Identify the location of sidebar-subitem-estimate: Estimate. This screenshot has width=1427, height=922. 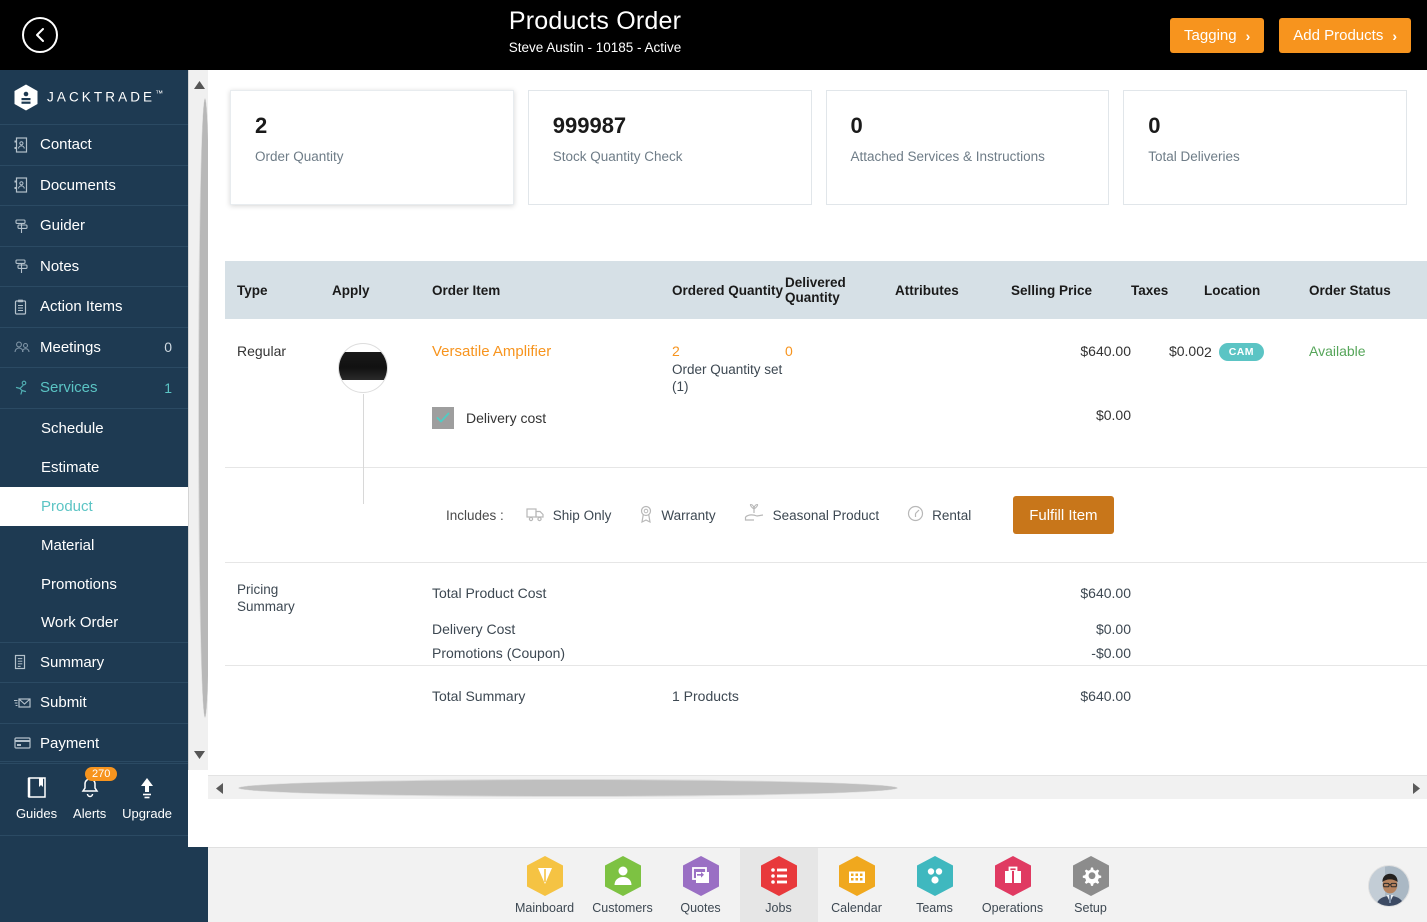
(94, 467).